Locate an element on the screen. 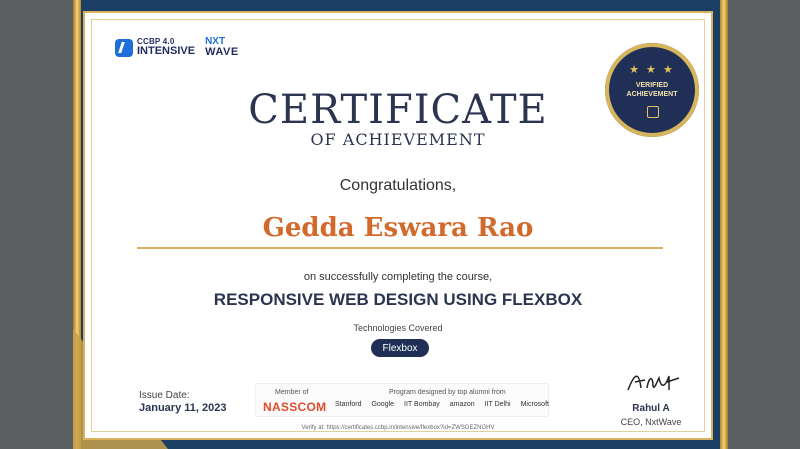  course-title: RESPONSIVE WEB DESIGN USING FLEXBOX is located at coordinates (398, 299).